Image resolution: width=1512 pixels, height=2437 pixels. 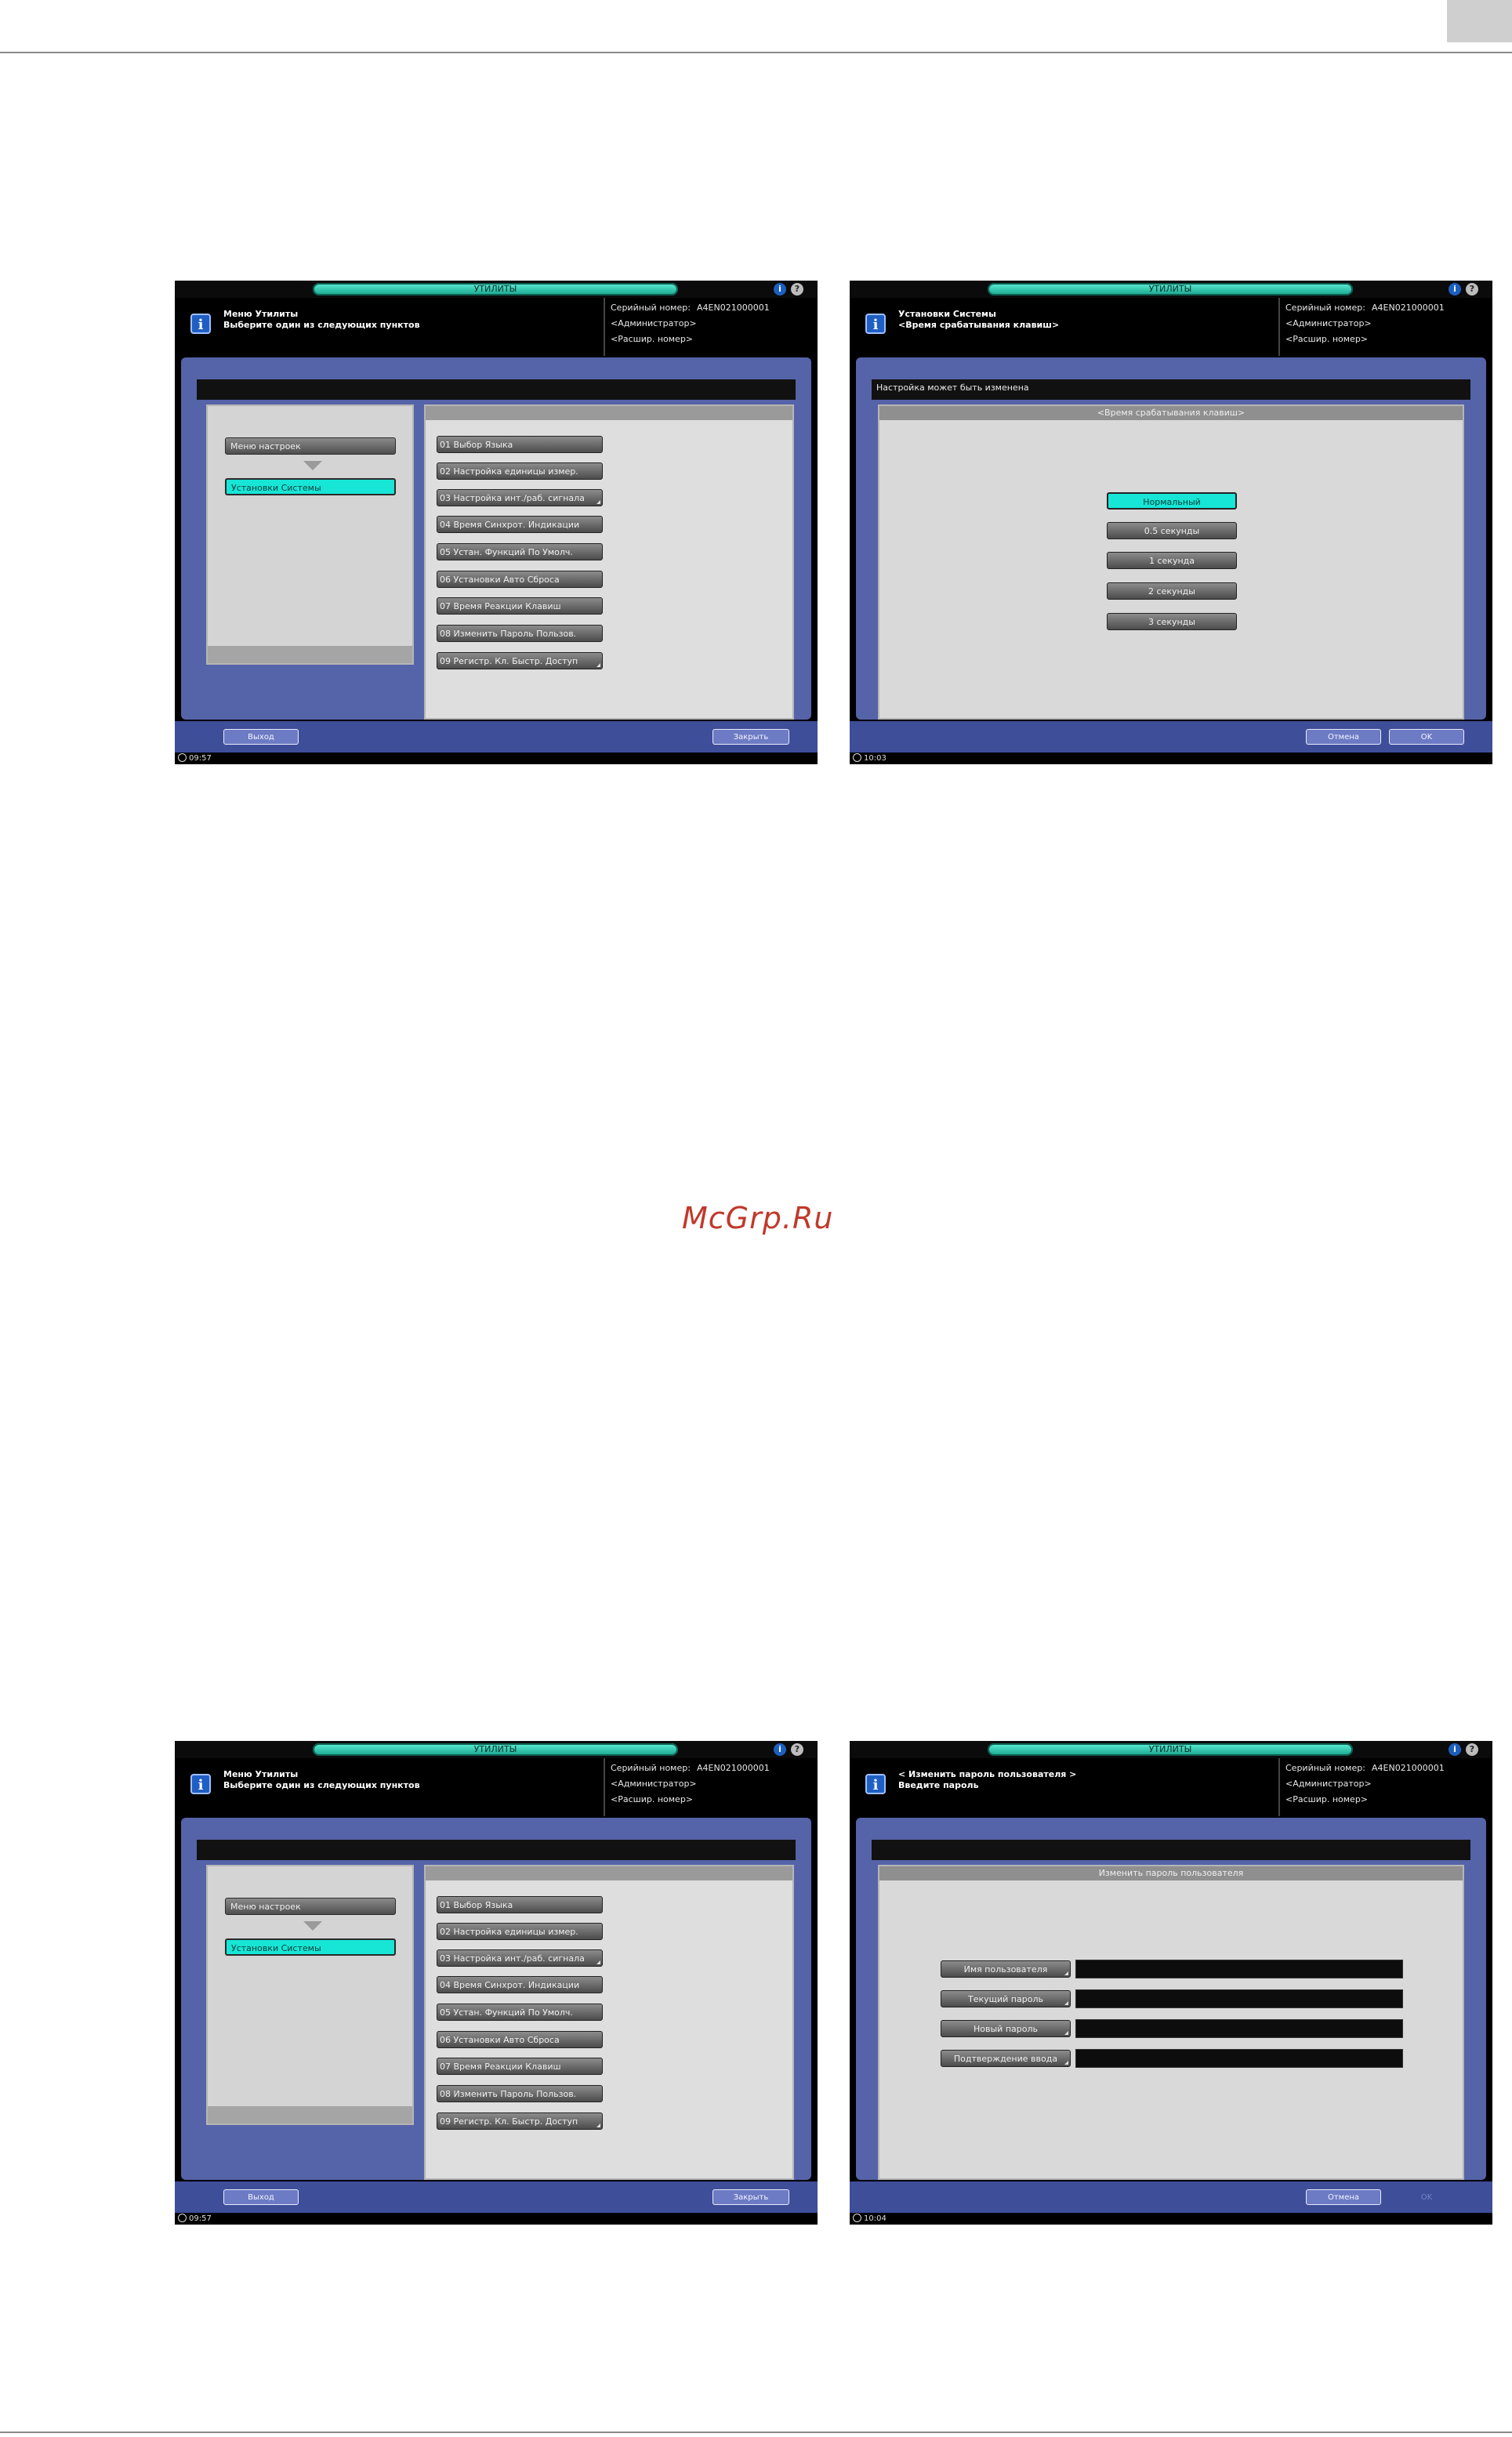 What do you see at coordinates (756, 2432) in the screenshot?
I see `bottom-rule` at bounding box center [756, 2432].